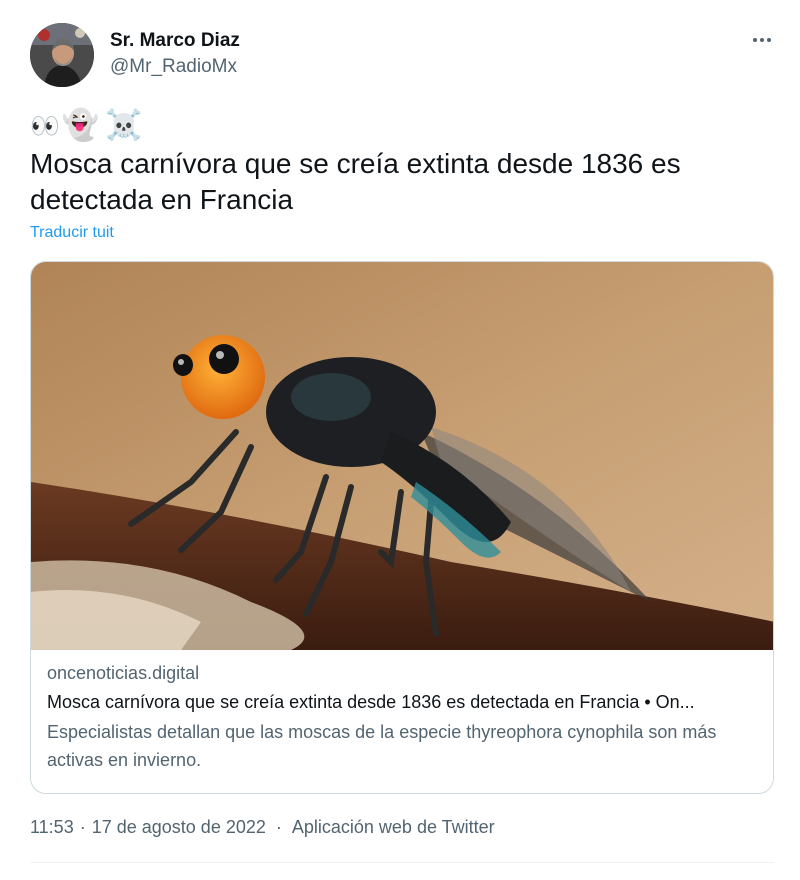 The width and height of the screenshot is (800, 880). Describe the element at coordinates (179, 827) in the screenshot. I see `tweet-date: 17 de agosto de 2022` at that location.